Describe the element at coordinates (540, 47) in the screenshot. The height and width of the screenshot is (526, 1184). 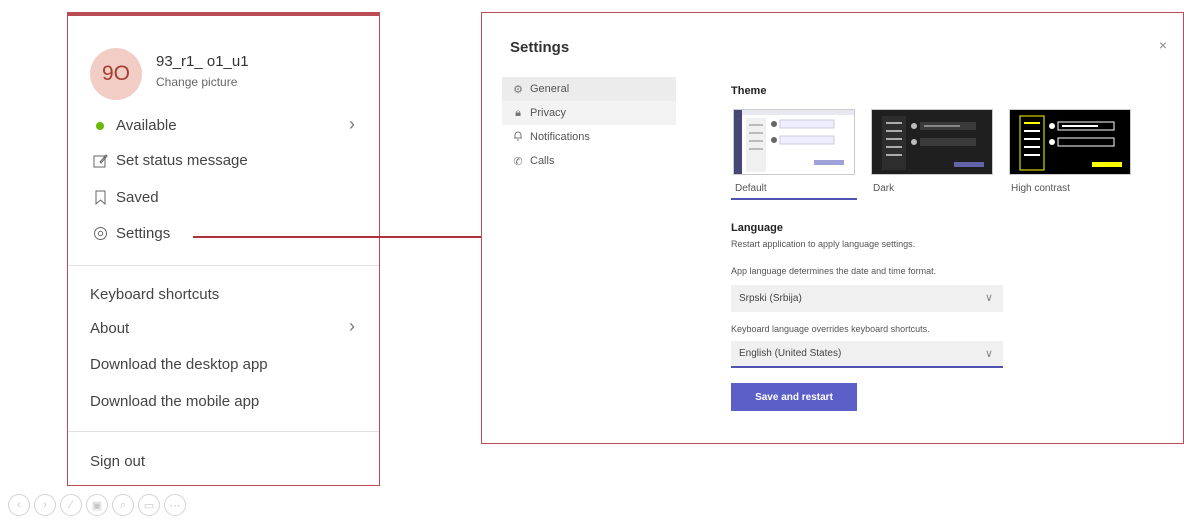
I see `dialog-title: Settings` at that location.